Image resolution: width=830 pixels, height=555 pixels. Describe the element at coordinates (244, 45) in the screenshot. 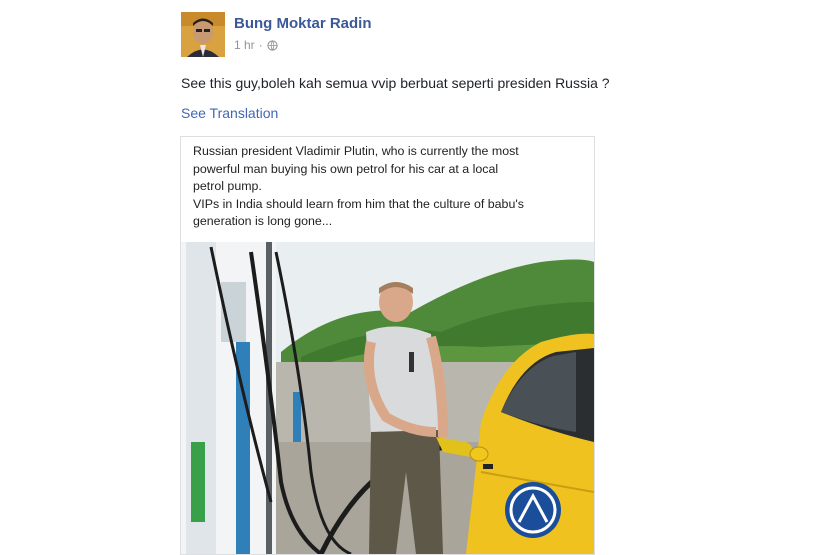

I see `timestamp: 1 hr` at that location.